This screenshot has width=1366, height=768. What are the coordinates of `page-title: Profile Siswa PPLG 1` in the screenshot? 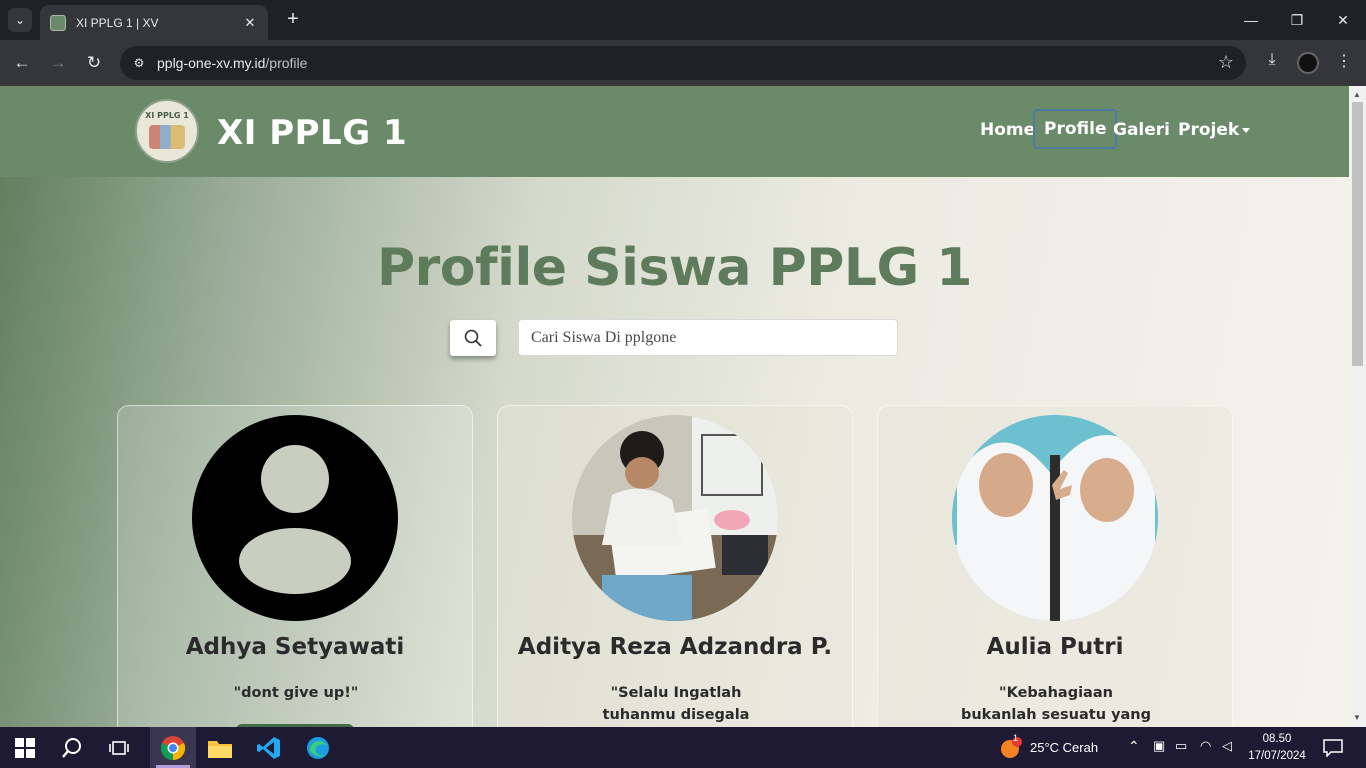 It's located at (674, 268).